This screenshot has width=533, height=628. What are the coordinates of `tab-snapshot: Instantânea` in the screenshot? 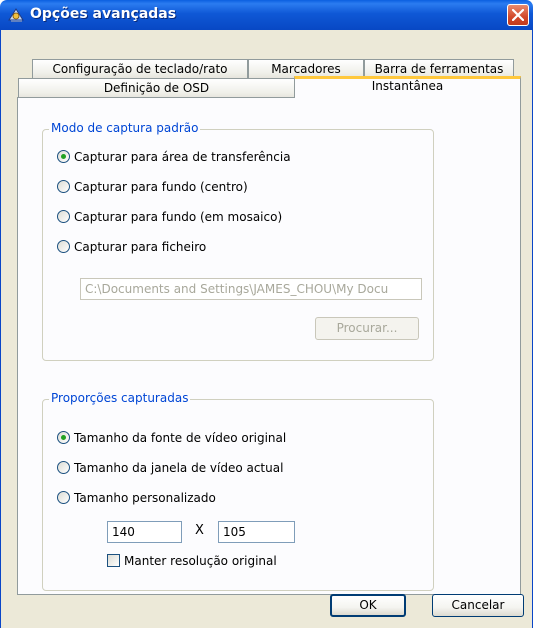 It's located at (407, 87).